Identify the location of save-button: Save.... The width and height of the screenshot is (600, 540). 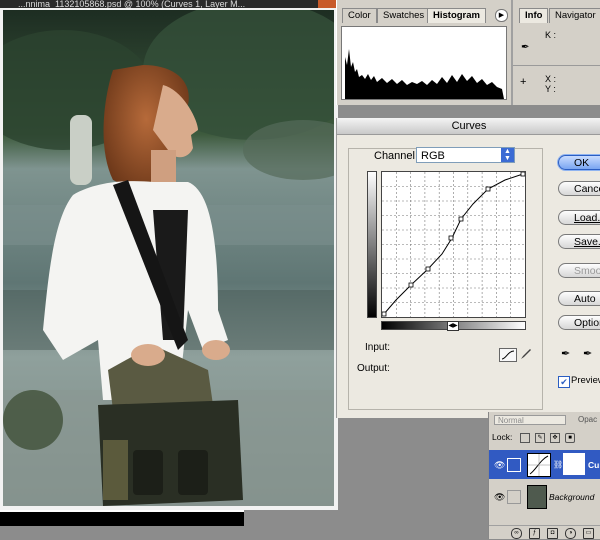
(579, 241).